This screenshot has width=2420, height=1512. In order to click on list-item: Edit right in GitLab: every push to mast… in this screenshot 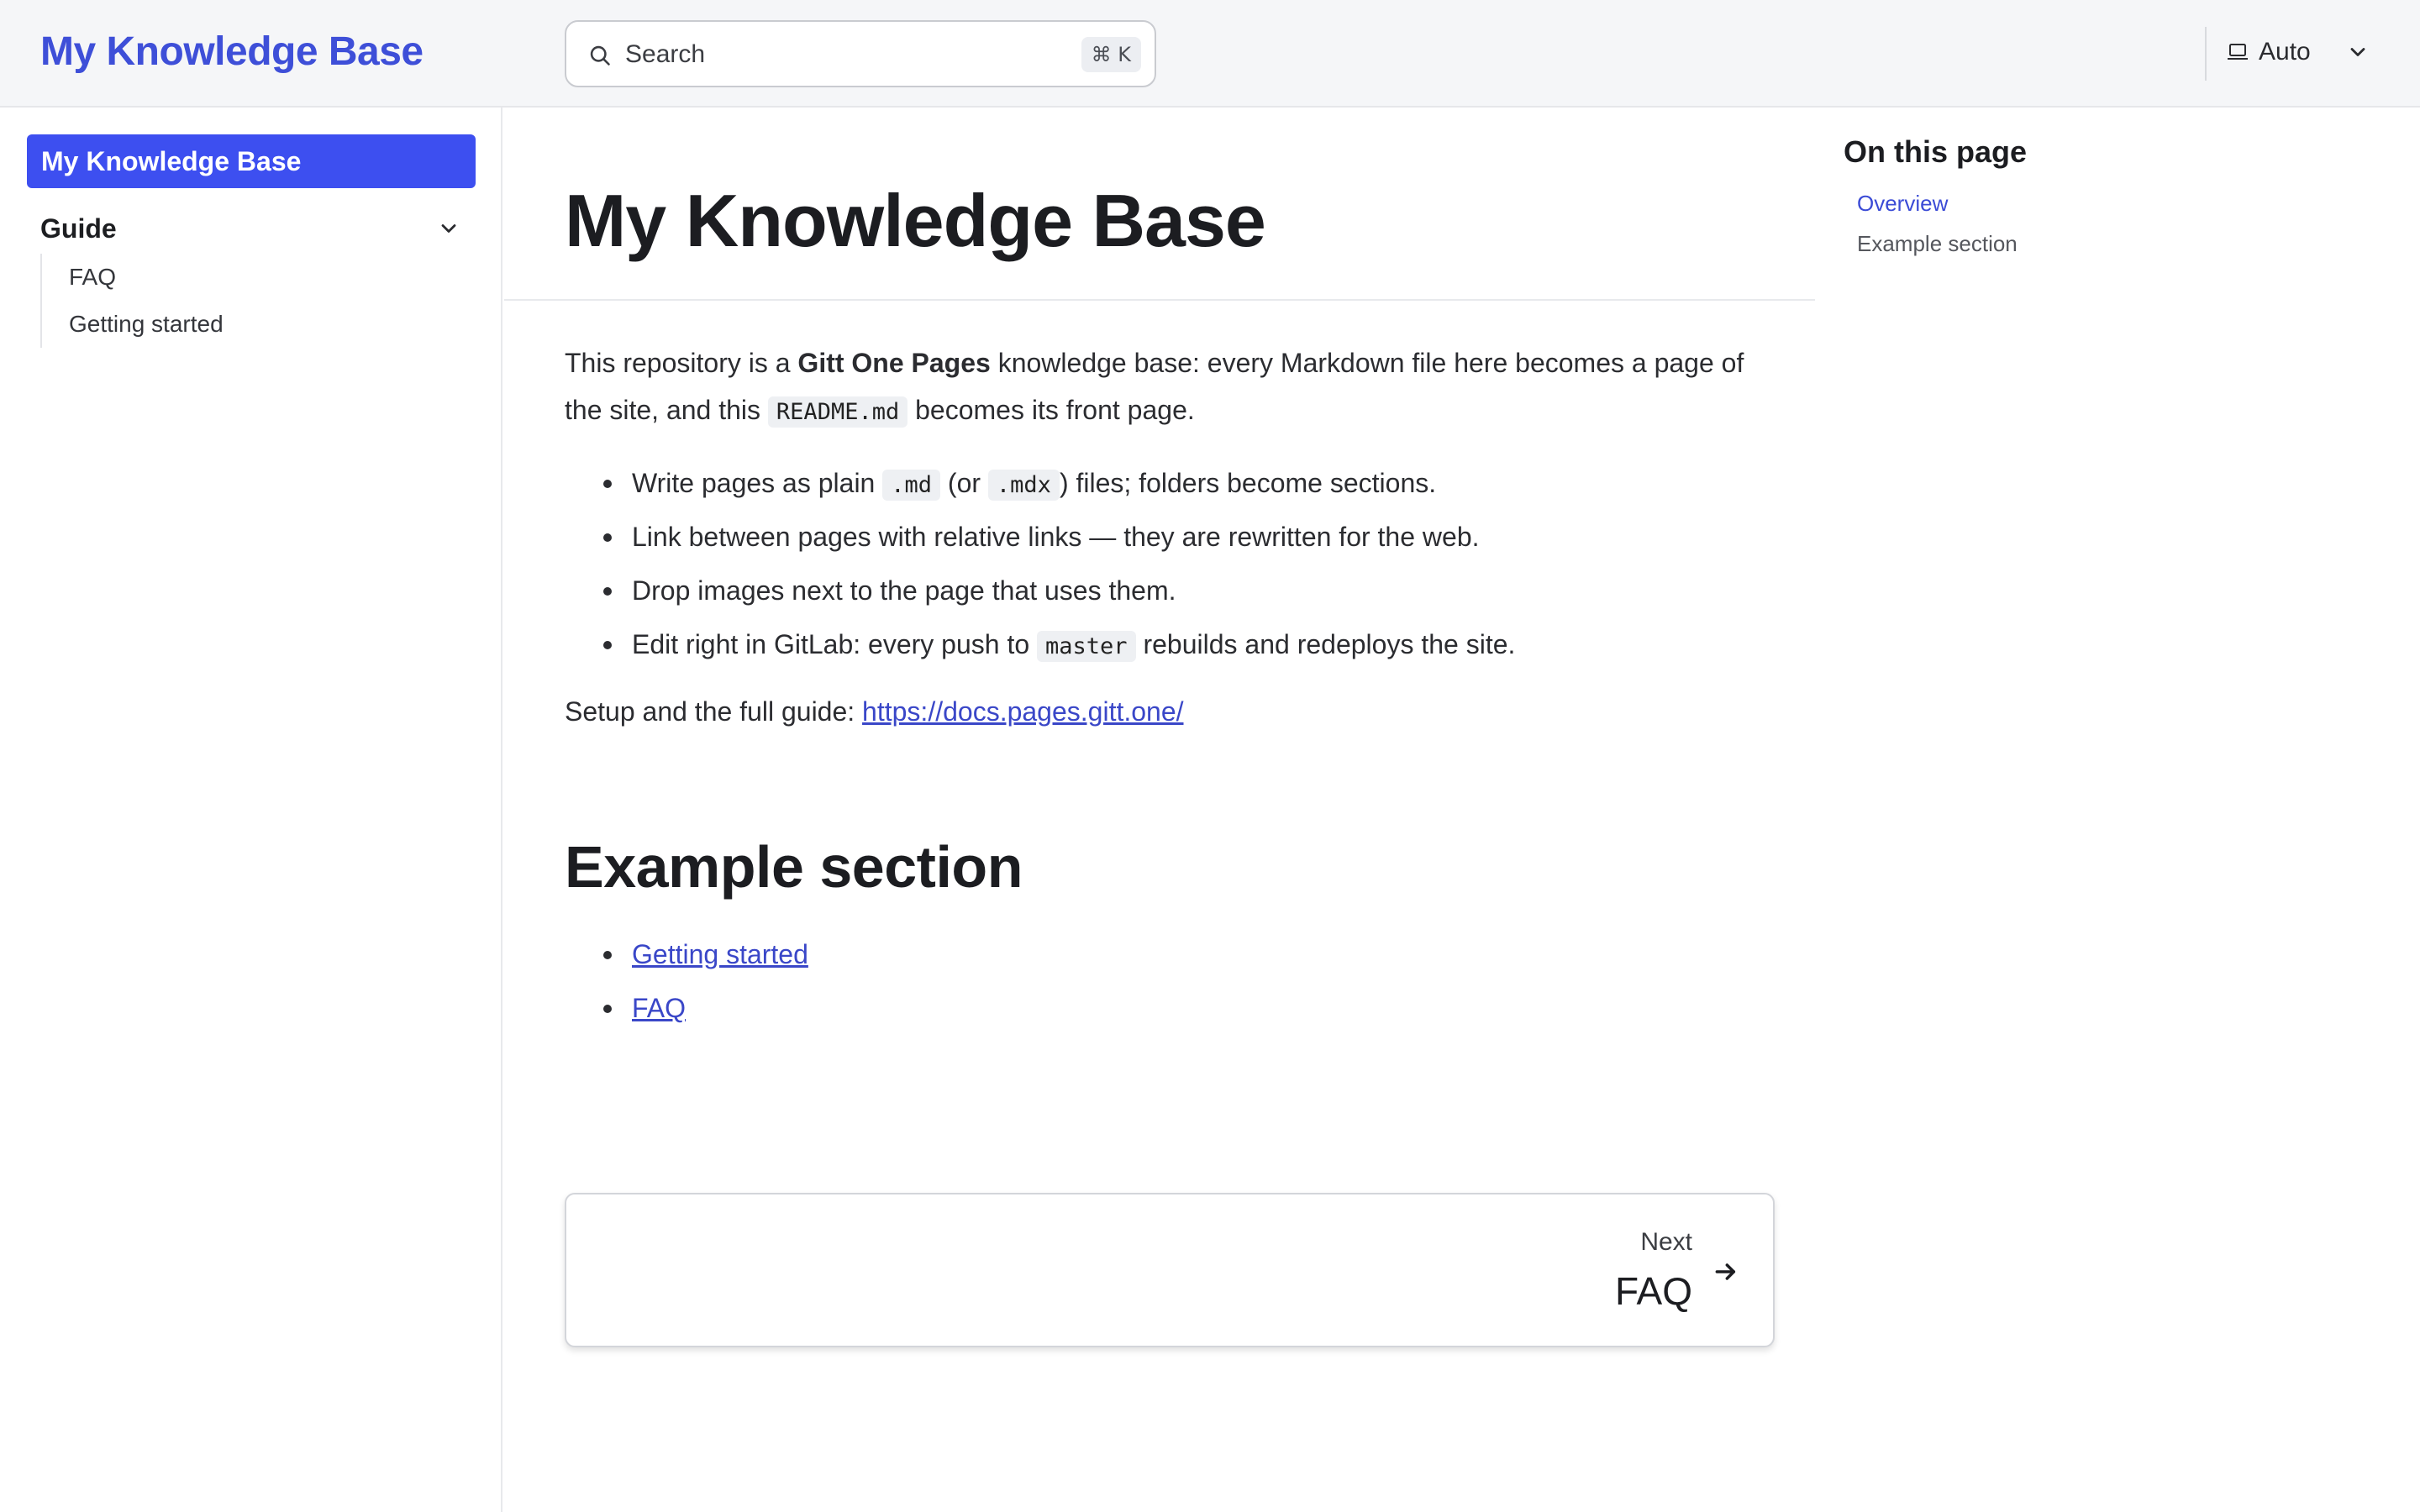, I will do `click(1170, 644)`.